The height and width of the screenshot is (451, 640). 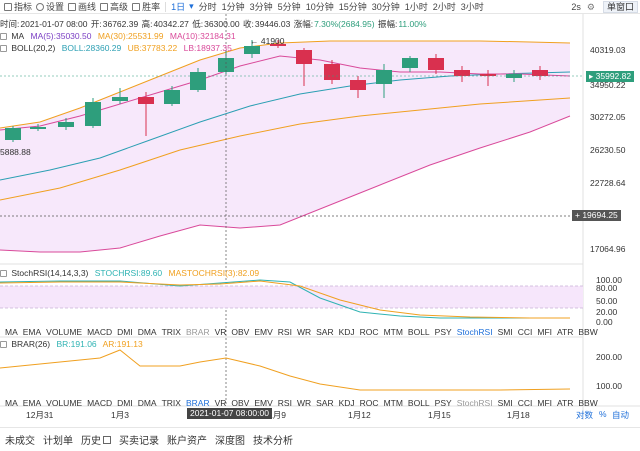 I want to click on auto-scale-toggle: 自动, so click(x=620, y=415).